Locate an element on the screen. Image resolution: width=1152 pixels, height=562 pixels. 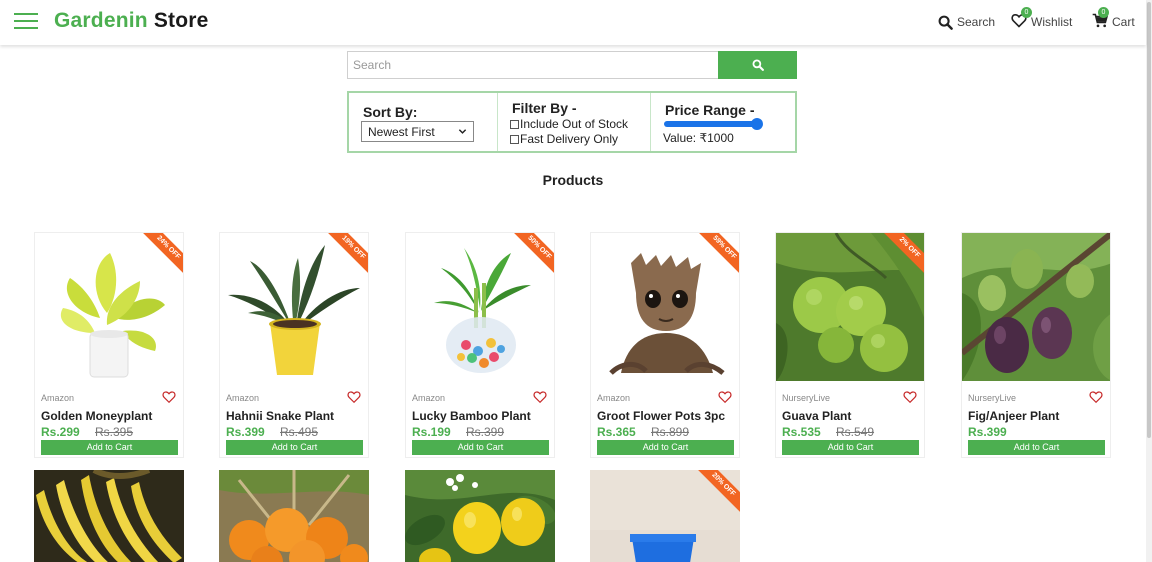
fast-delivery-option: Fast Delivery Only is located at coordinates (564, 139).